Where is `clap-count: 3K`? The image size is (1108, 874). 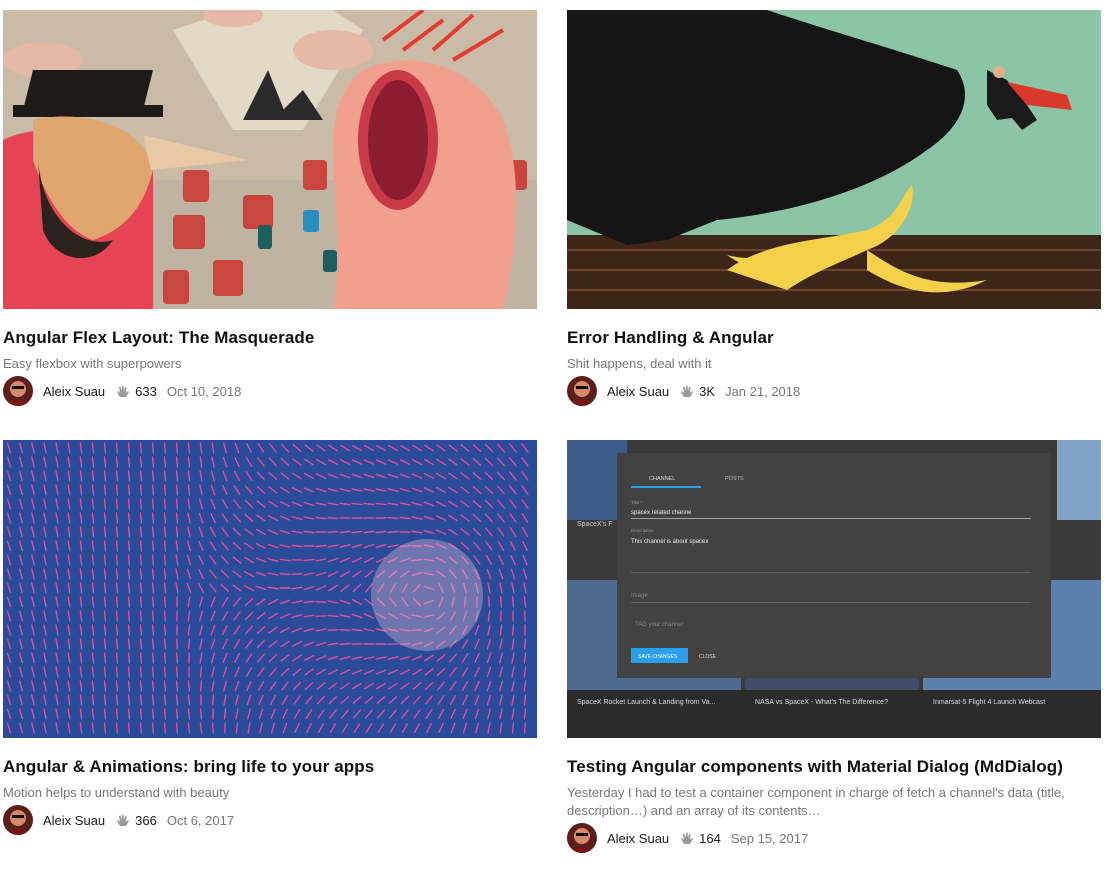 clap-count: 3K is located at coordinates (707, 391).